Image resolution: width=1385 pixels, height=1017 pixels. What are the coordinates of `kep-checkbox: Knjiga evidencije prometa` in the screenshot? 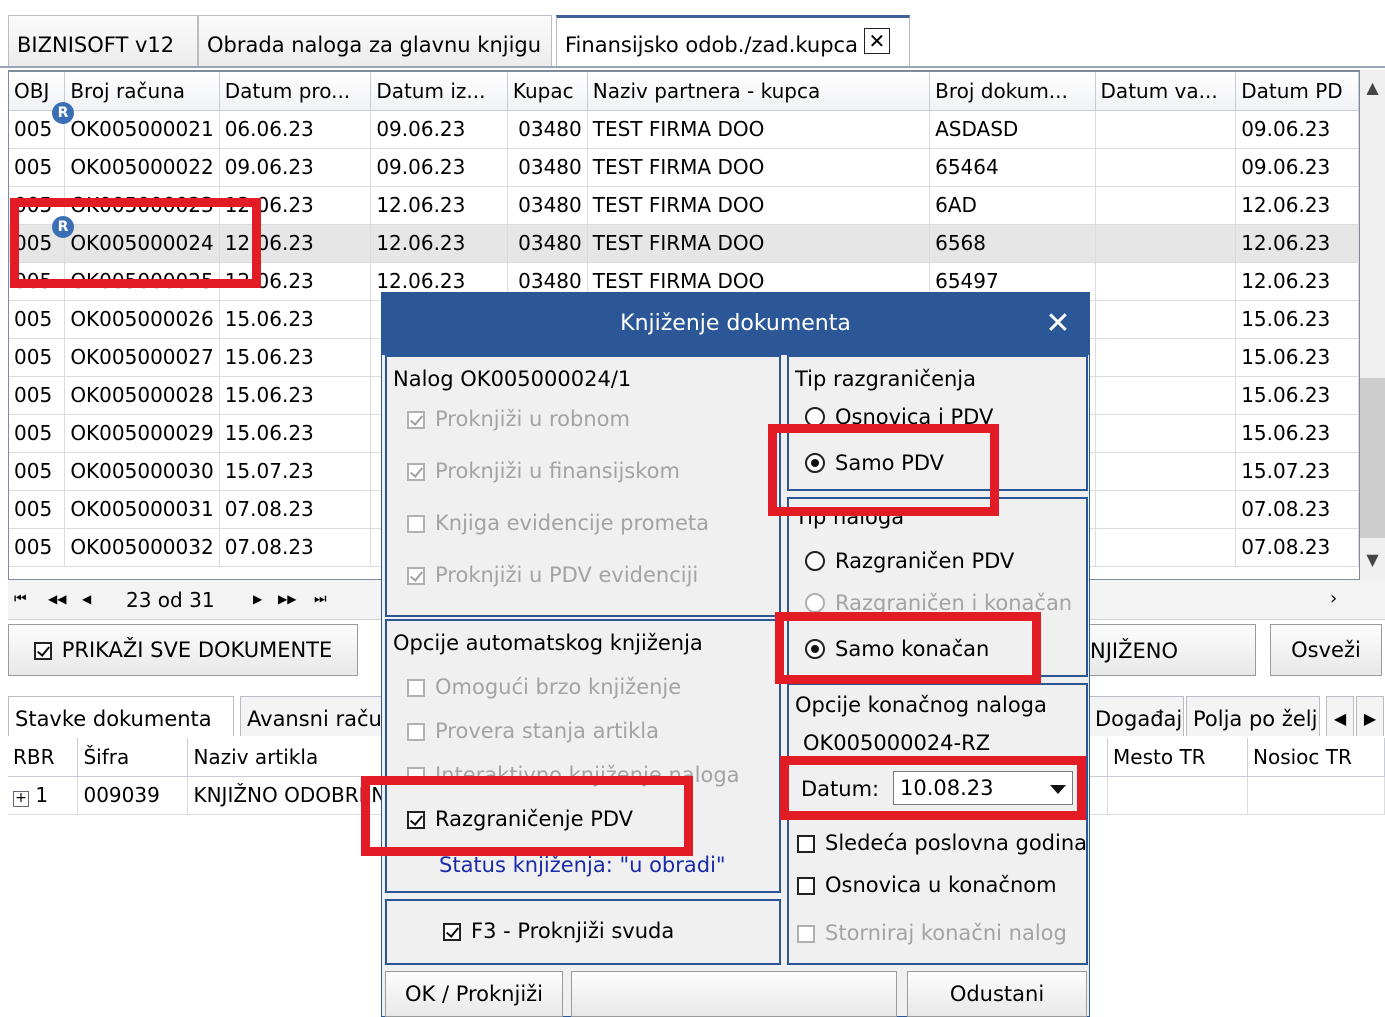 It's located at (558, 523).